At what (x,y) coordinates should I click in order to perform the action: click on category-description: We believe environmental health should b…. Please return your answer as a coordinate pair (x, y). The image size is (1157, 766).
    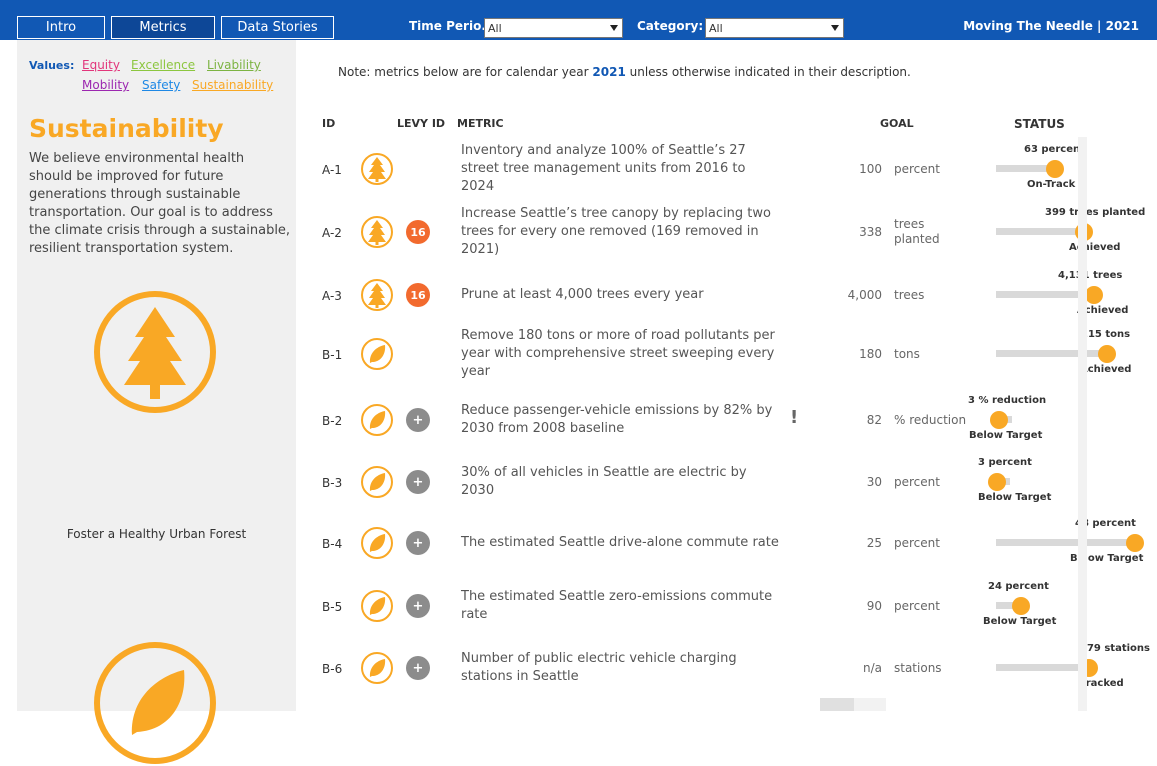
    Looking at the image, I should click on (160, 203).